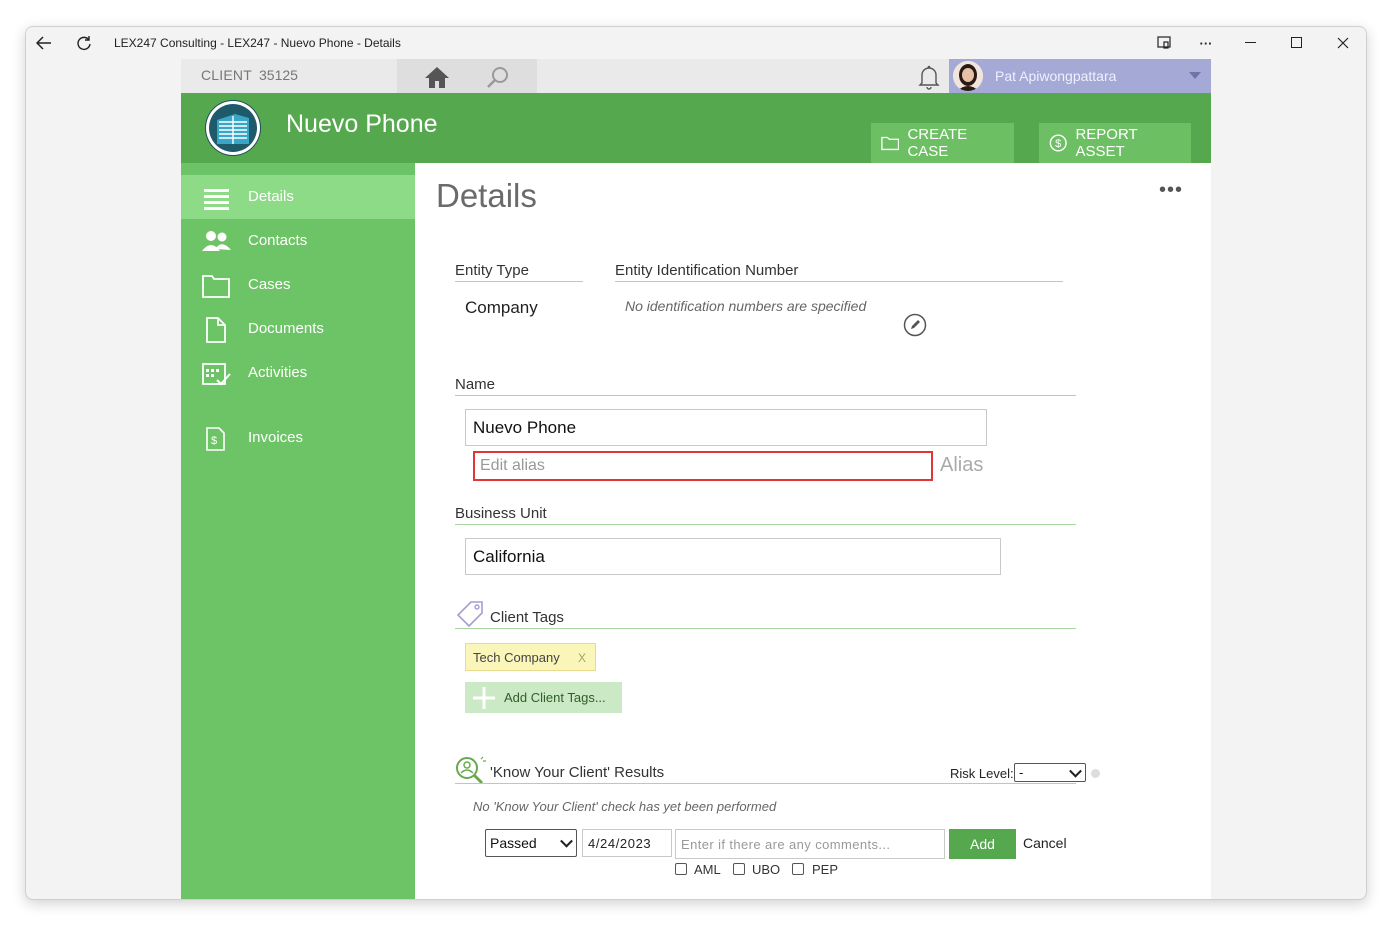 The image size is (1390, 925). I want to click on aml-label: AML, so click(707, 869).